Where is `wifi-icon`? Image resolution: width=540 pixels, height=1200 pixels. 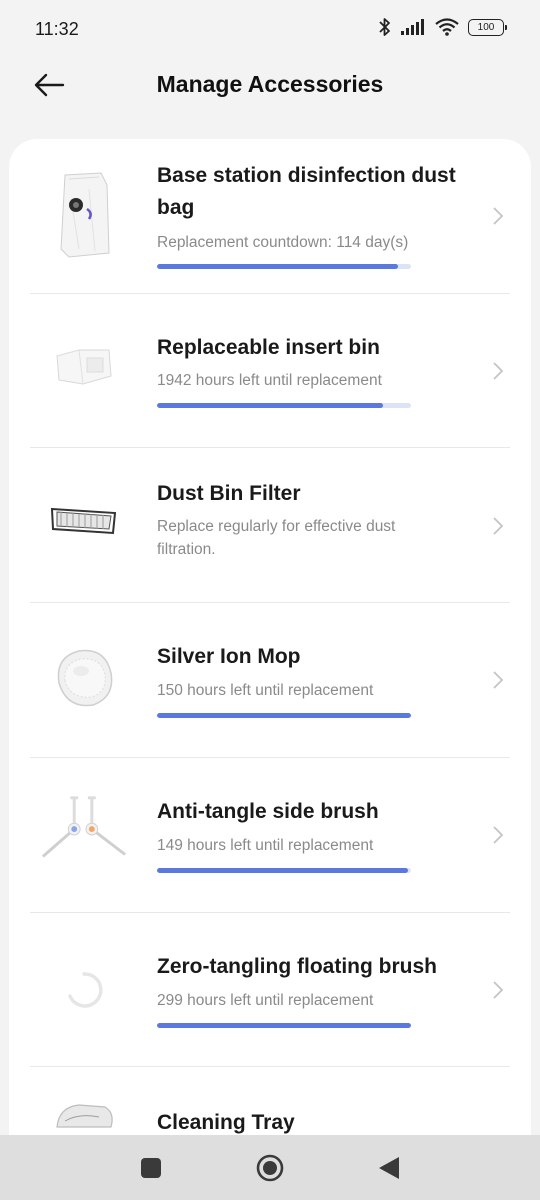
wifi-icon is located at coordinates (447, 27).